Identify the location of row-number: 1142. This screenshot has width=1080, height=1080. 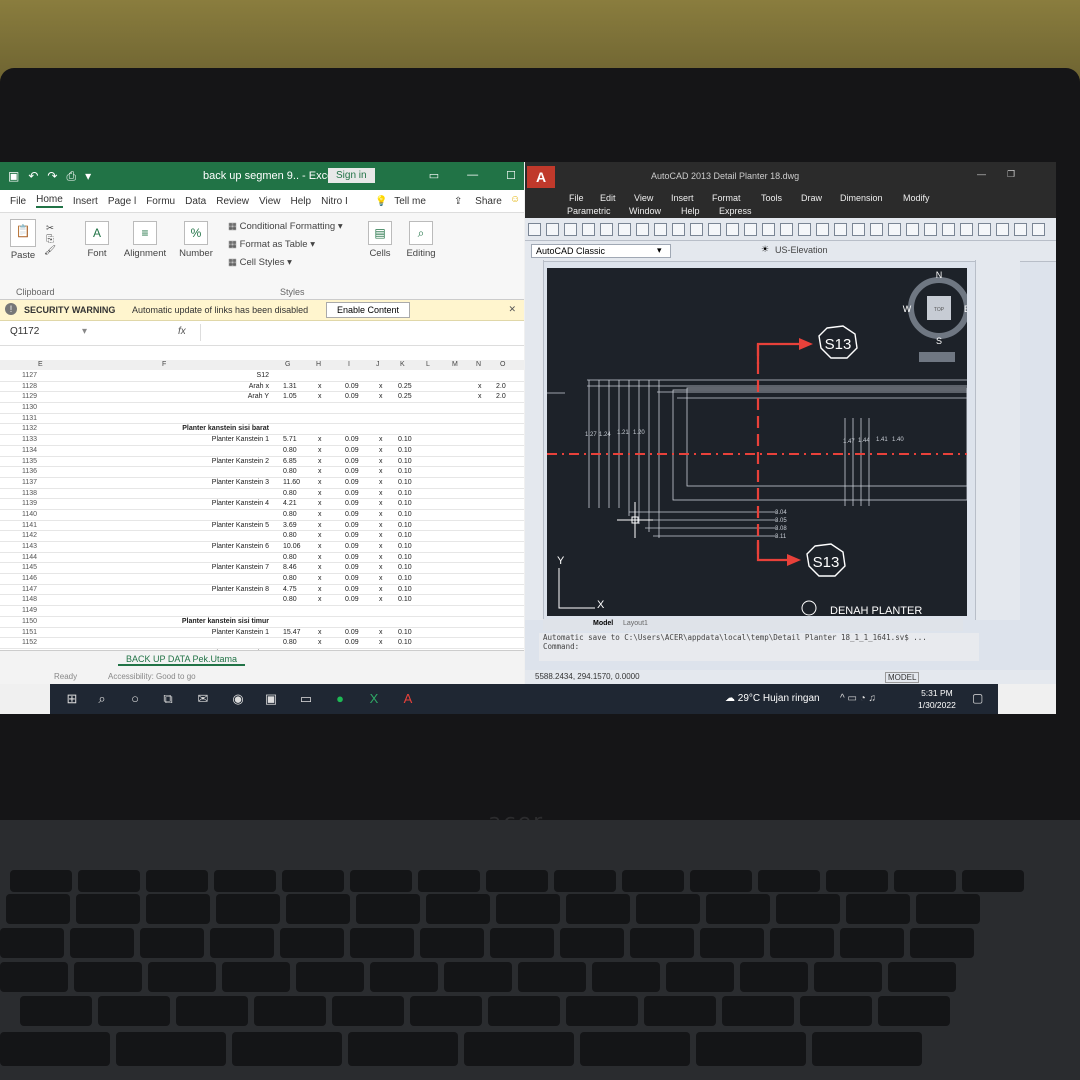
(29, 535).